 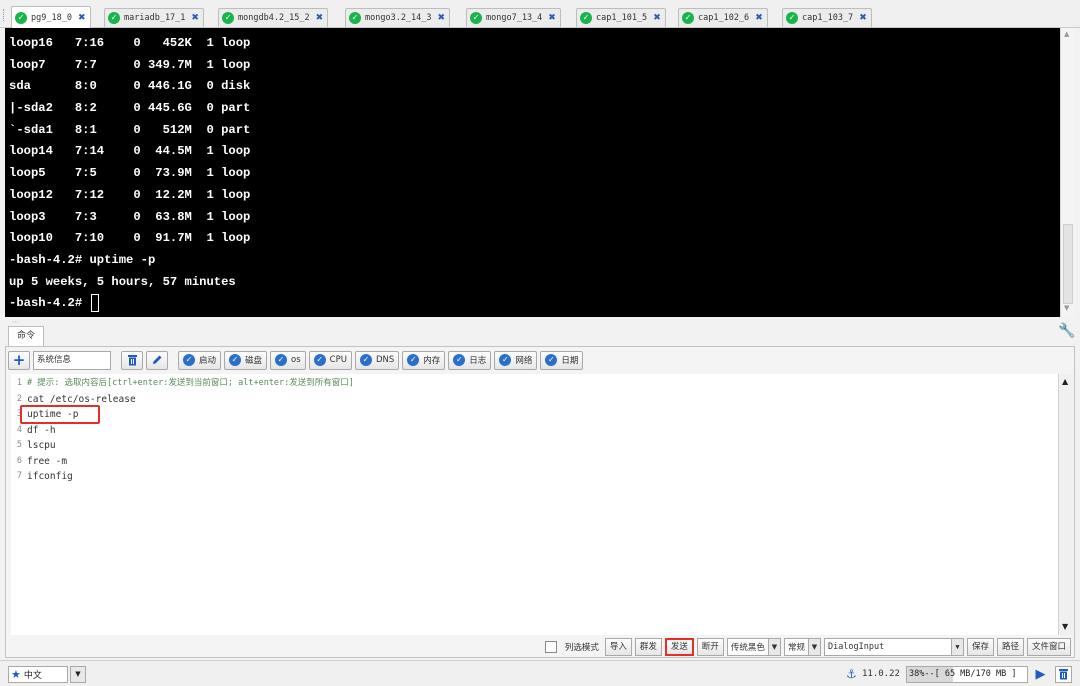 What do you see at coordinates (1066, 331) in the screenshot?
I see `wrench-icon: 🔧` at bounding box center [1066, 331].